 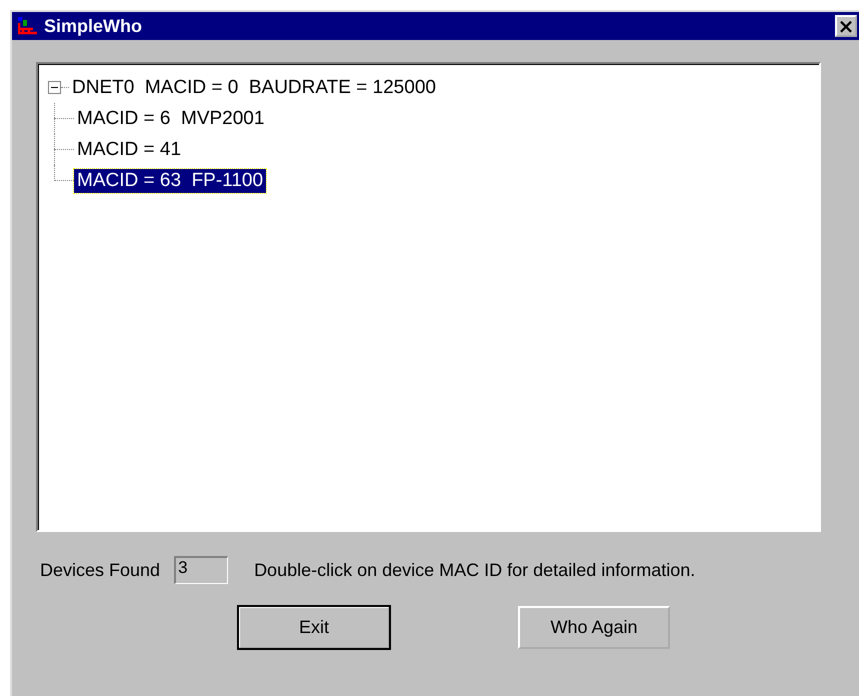 What do you see at coordinates (314, 627) in the screenshot?
I see `dialog-button: Exit` at bounding box center [314, 627].